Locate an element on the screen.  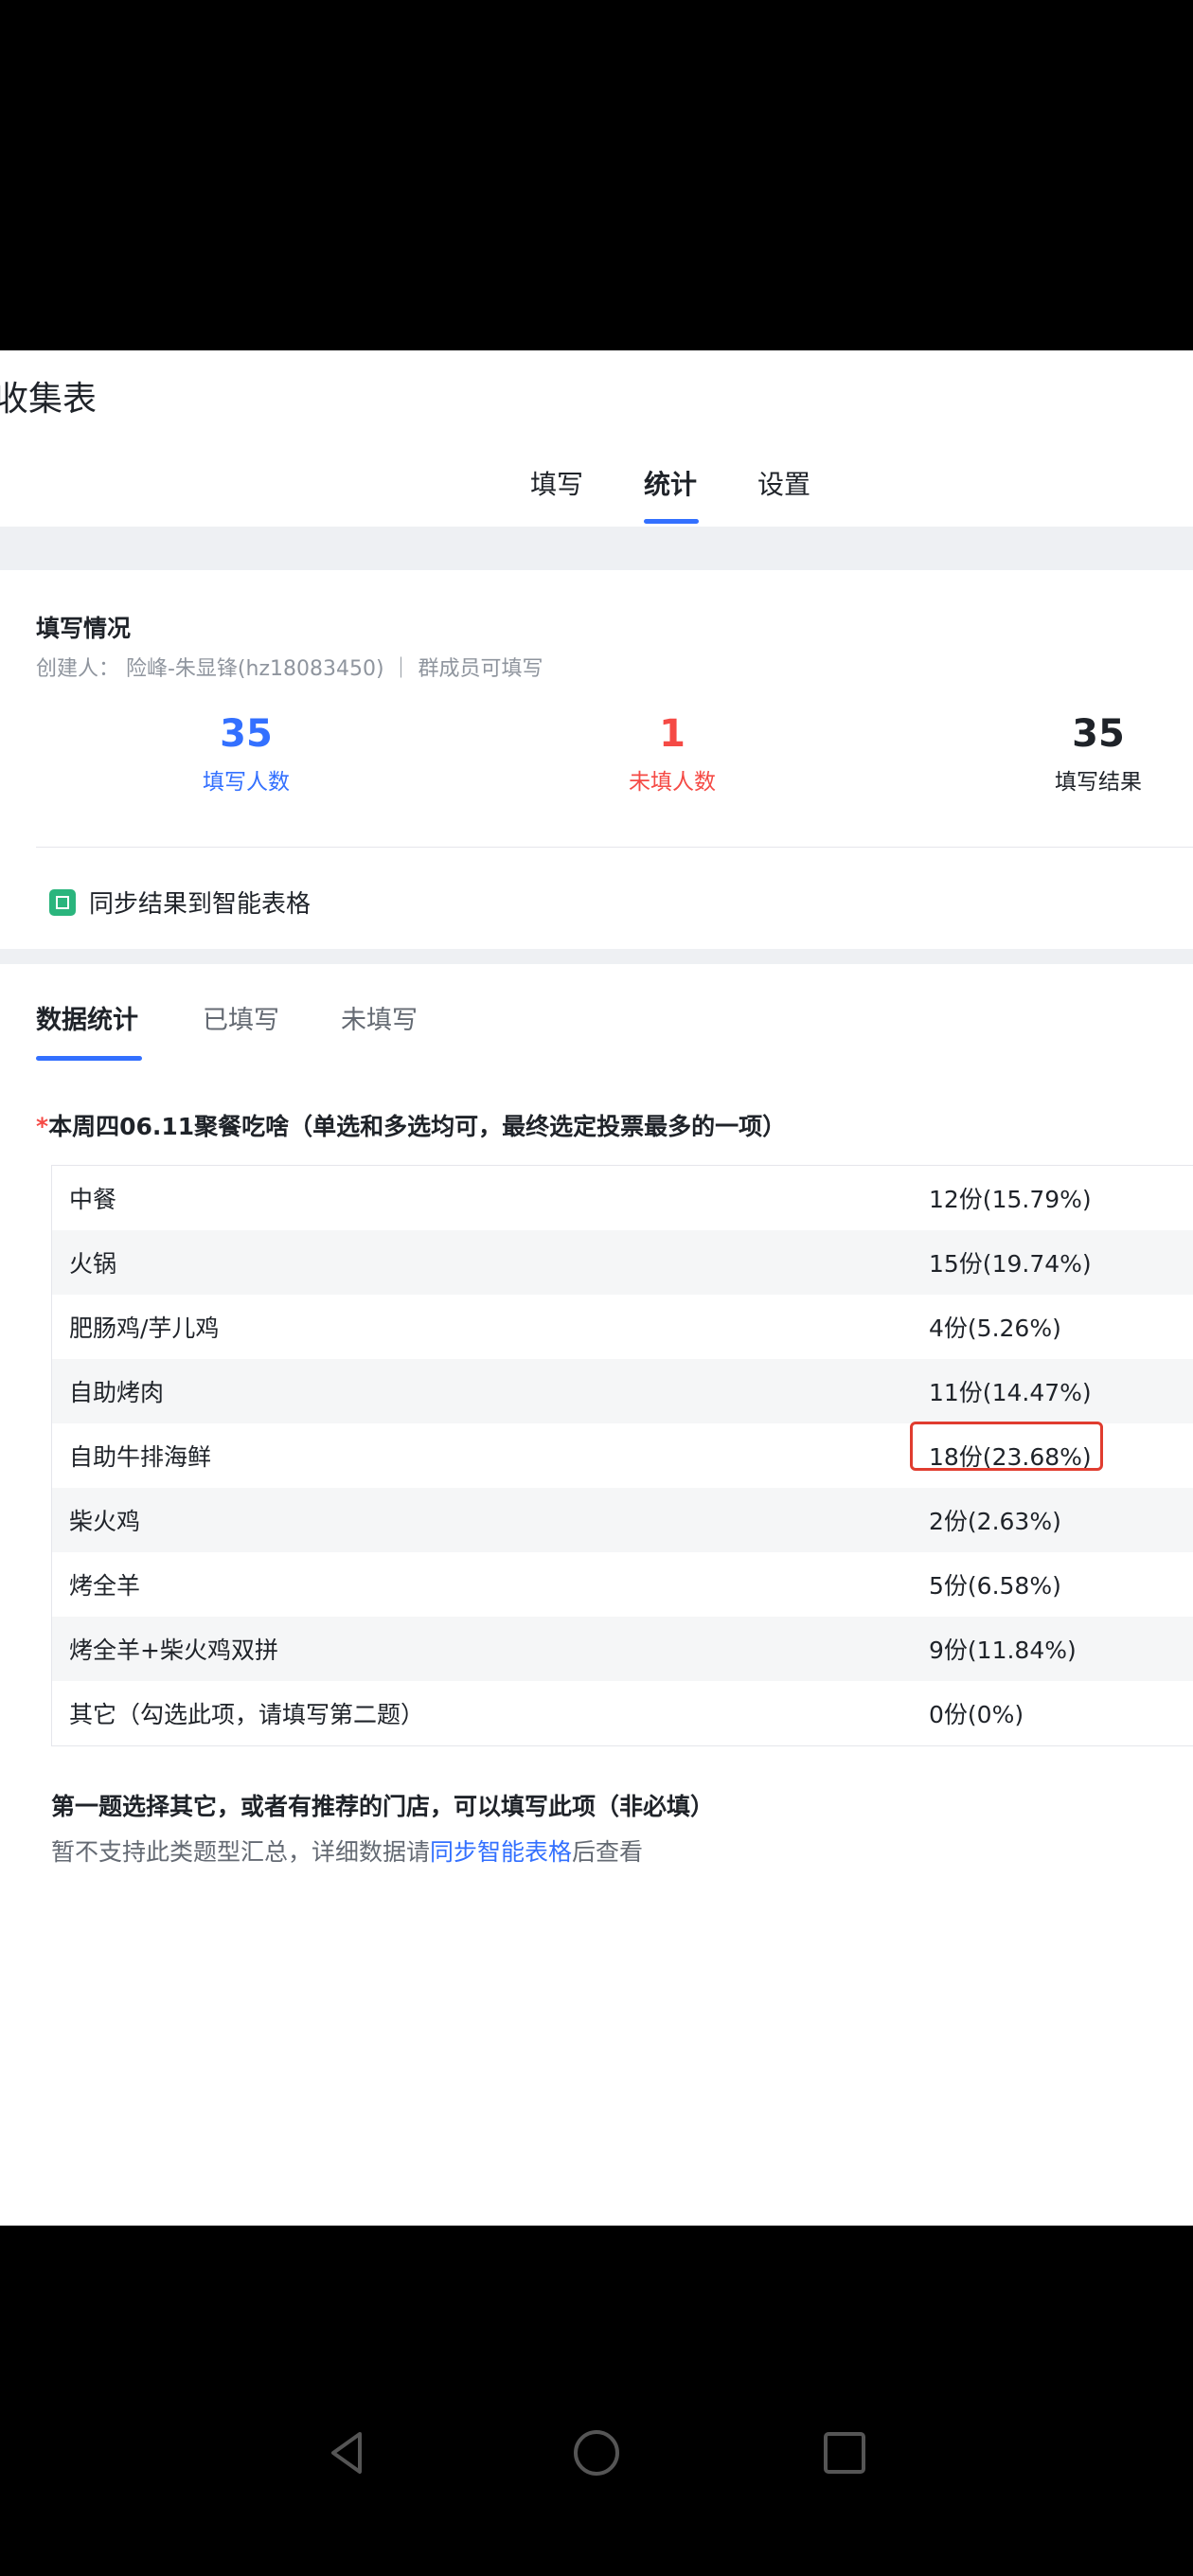
page-title: 收集表 is located at coordinates (49, 399).